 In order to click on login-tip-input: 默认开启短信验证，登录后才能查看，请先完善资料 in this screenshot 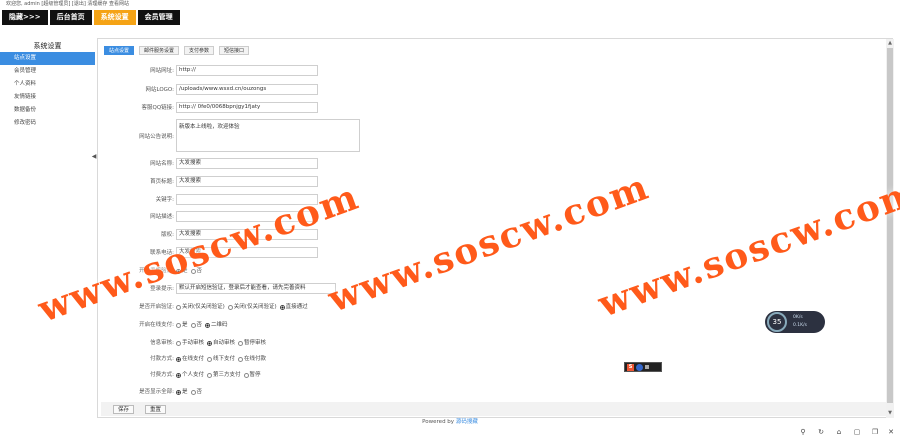, I will do `click(256, 288)`.